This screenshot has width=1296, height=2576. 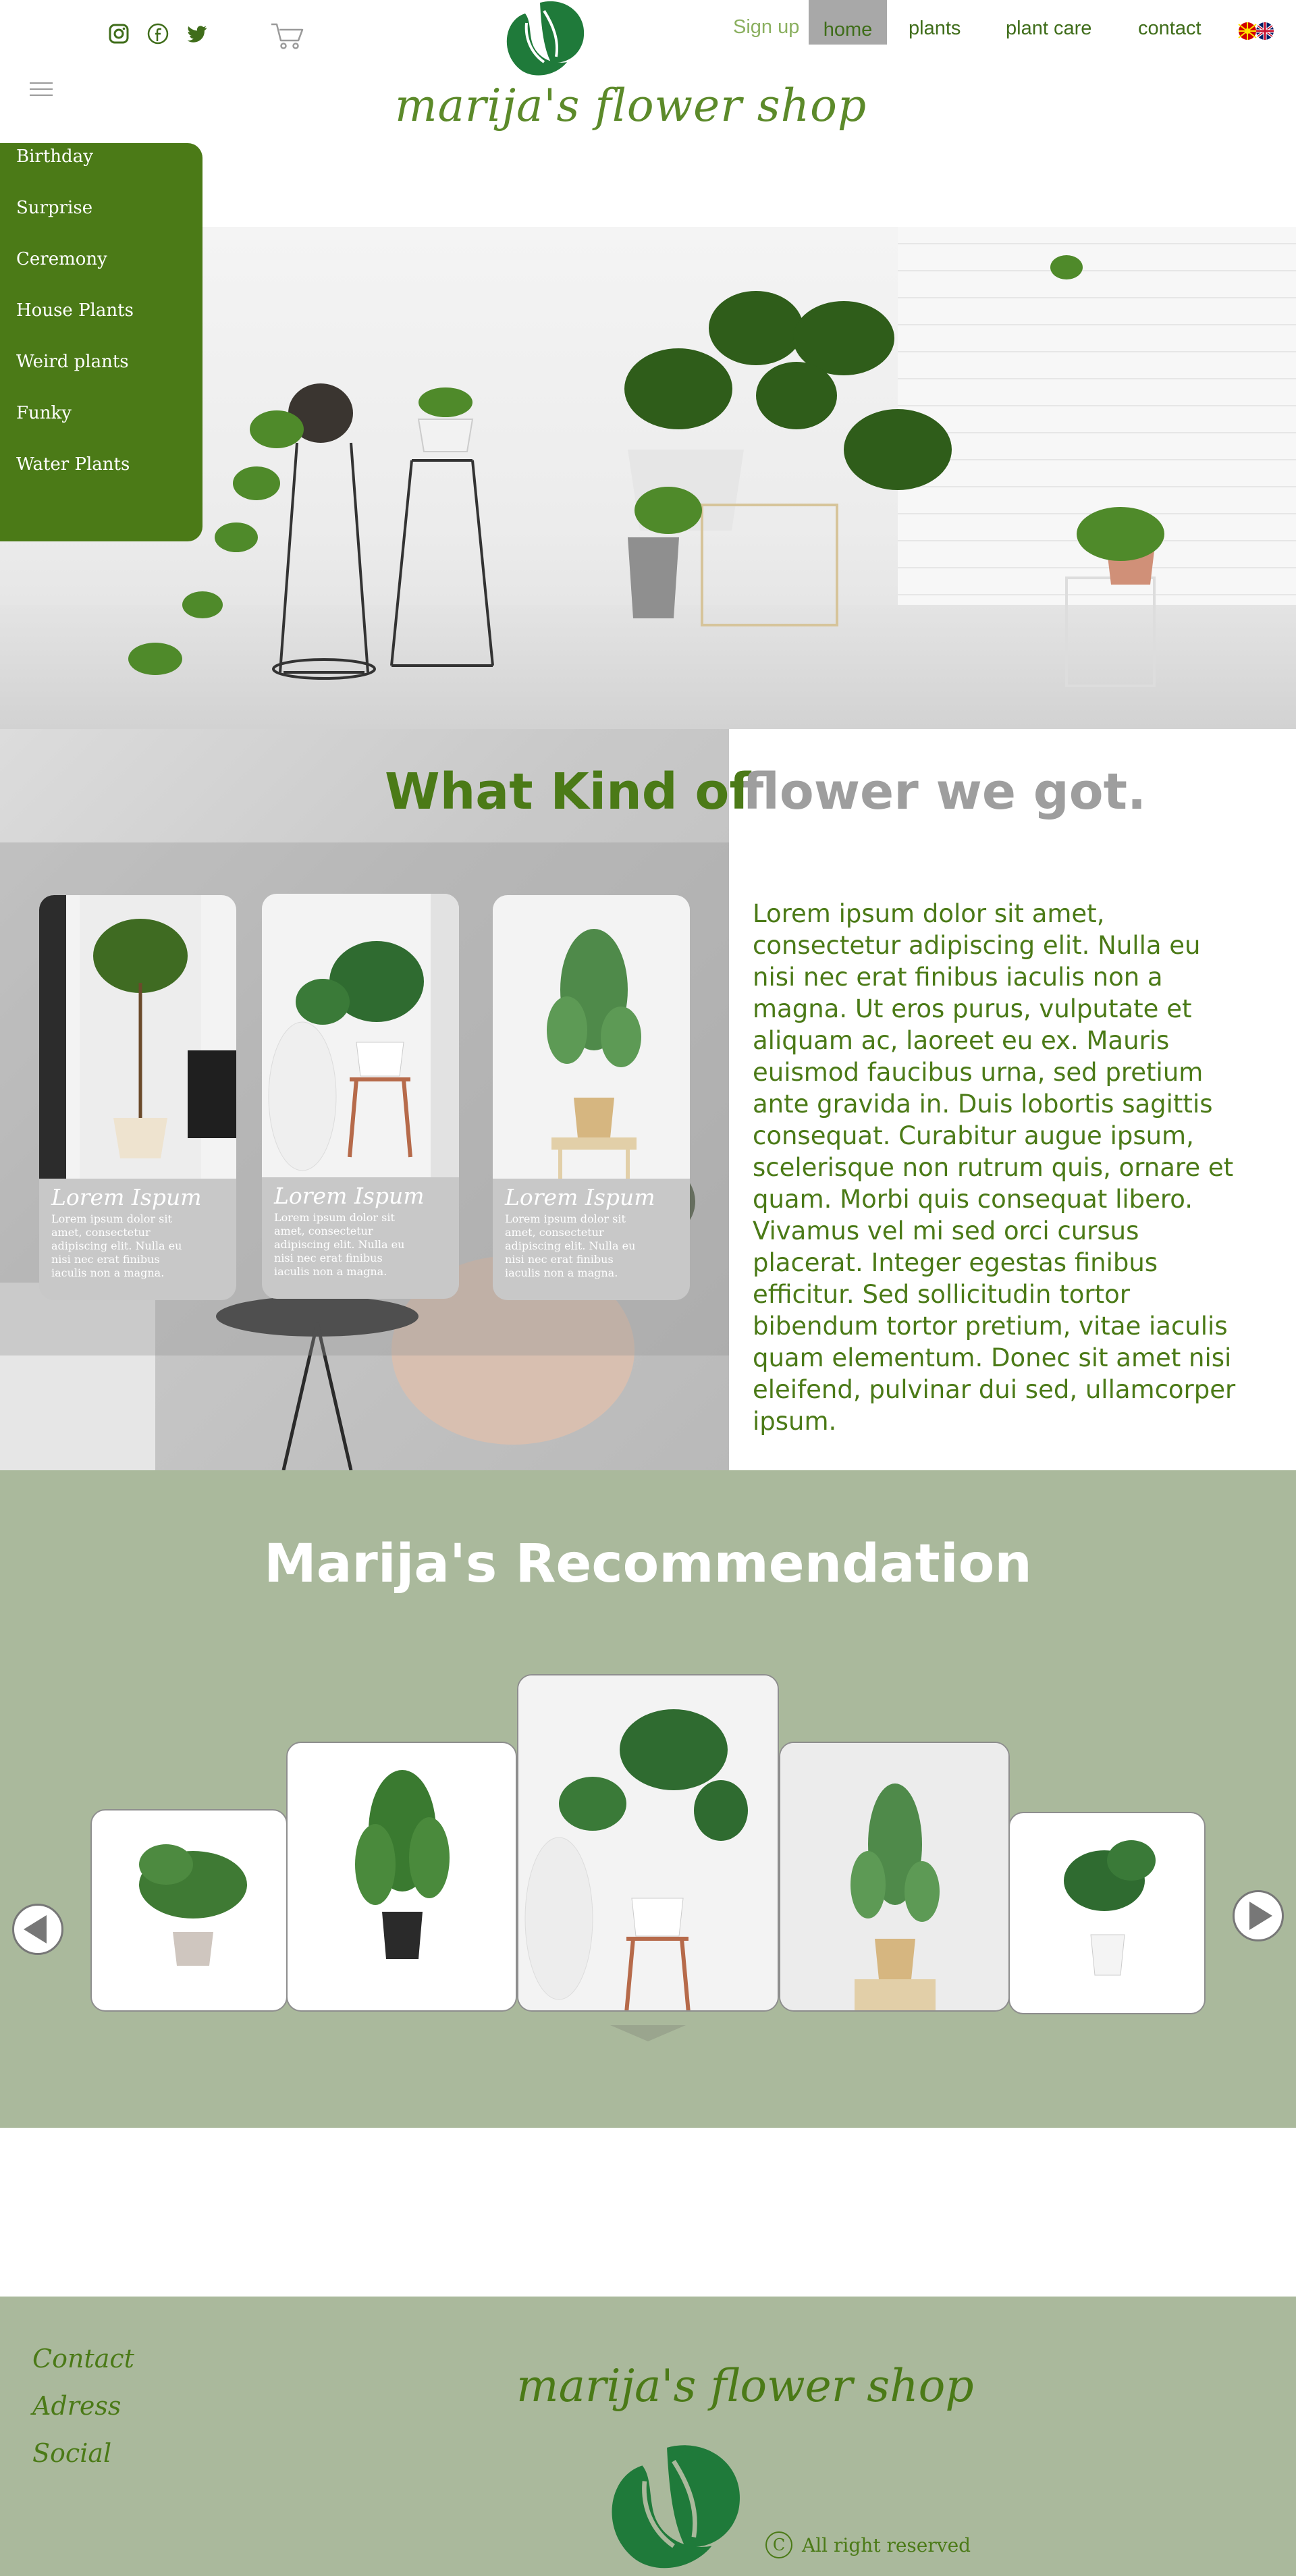 I want to click on copyright: C All right reserved, so click(x=868, y=2544).